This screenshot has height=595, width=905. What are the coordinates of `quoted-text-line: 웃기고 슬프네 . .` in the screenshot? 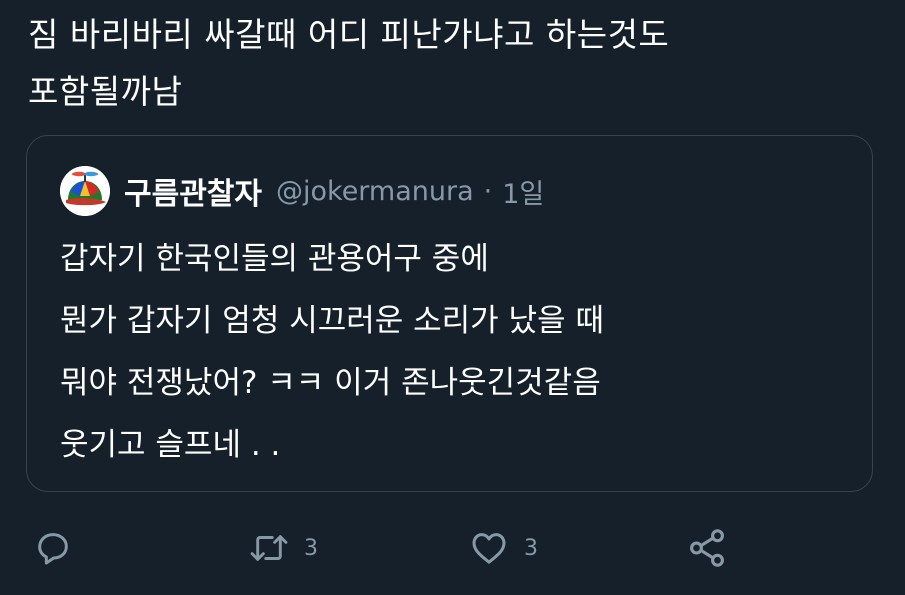 It's located at (170, 445).